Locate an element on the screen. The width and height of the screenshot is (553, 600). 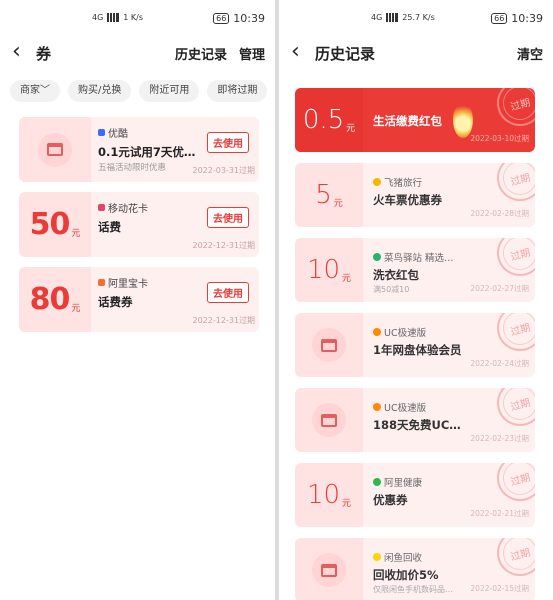
expiry-date: 2022-02-24过期 is located at coordinates (499, 363).